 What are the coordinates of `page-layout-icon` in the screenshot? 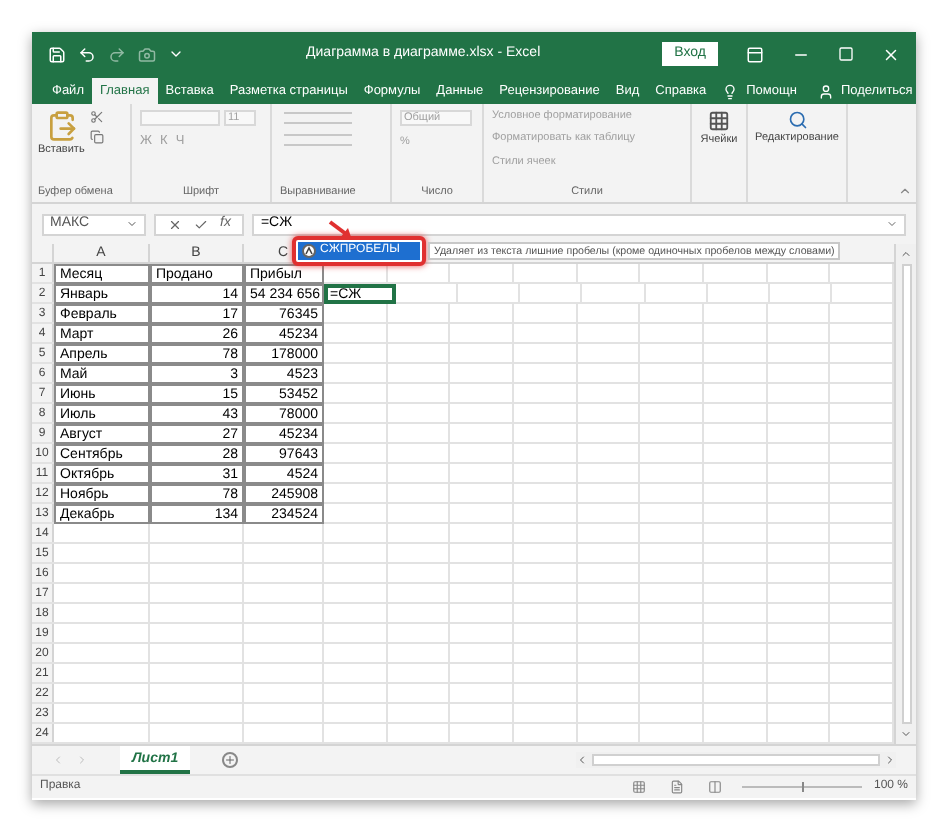 It's located at (676, 787).